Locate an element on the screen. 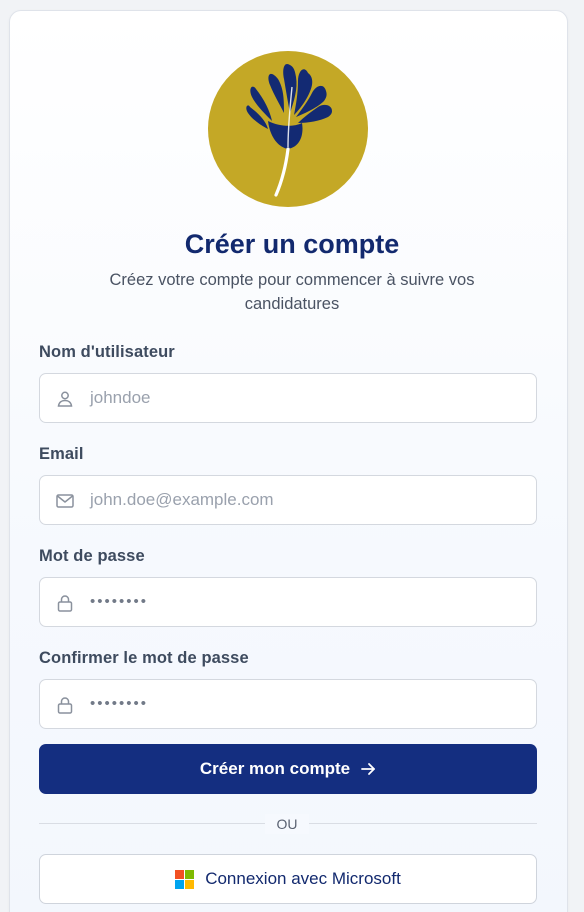 Image resolution: width=584 pixels, height=912 pixels. password-field: •••••••• is located at coordinates (288, 602).